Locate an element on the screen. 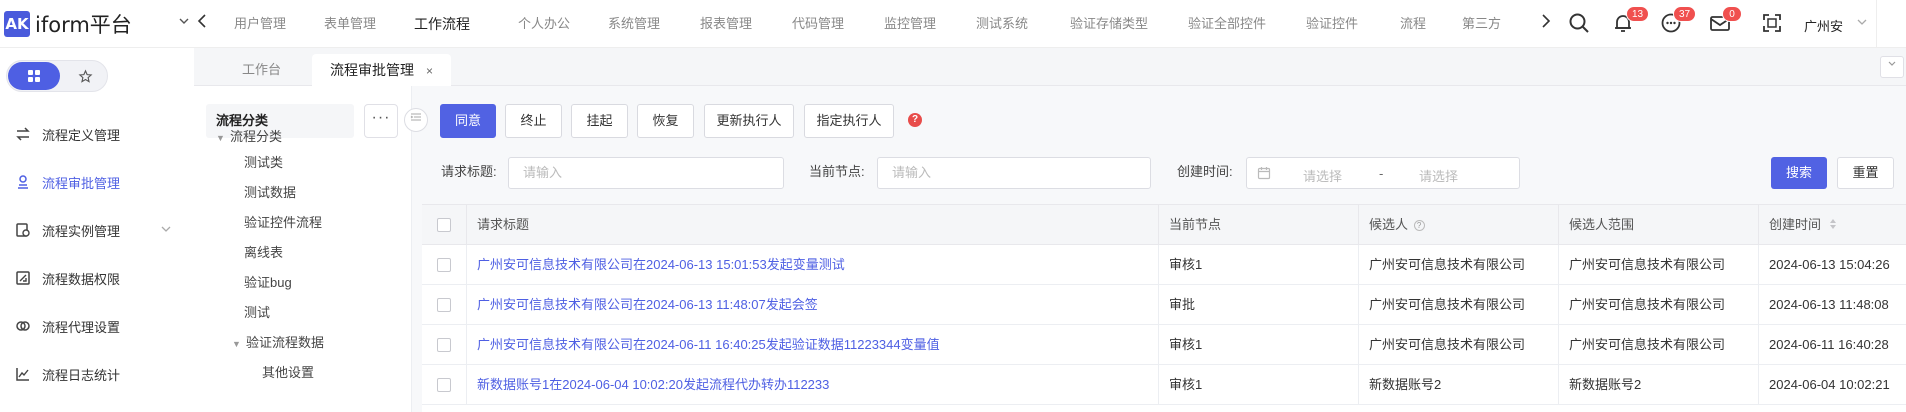 This screenshot has height=412, width=1906. tab-process-approval: 流程审批管理 × is located at coordinates (382, 70).